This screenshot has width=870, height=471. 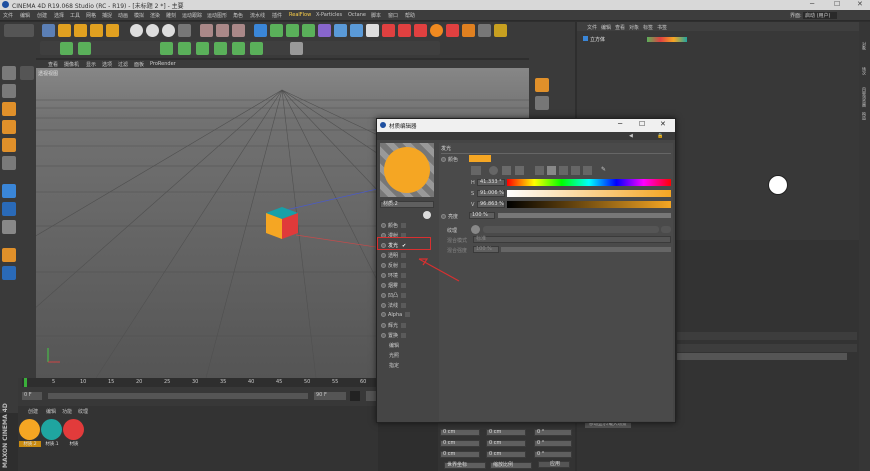 What do you see at coordinates (152, 30) in the screenshot?
I see `y-axis-icon` at bounding box center [152, 30].